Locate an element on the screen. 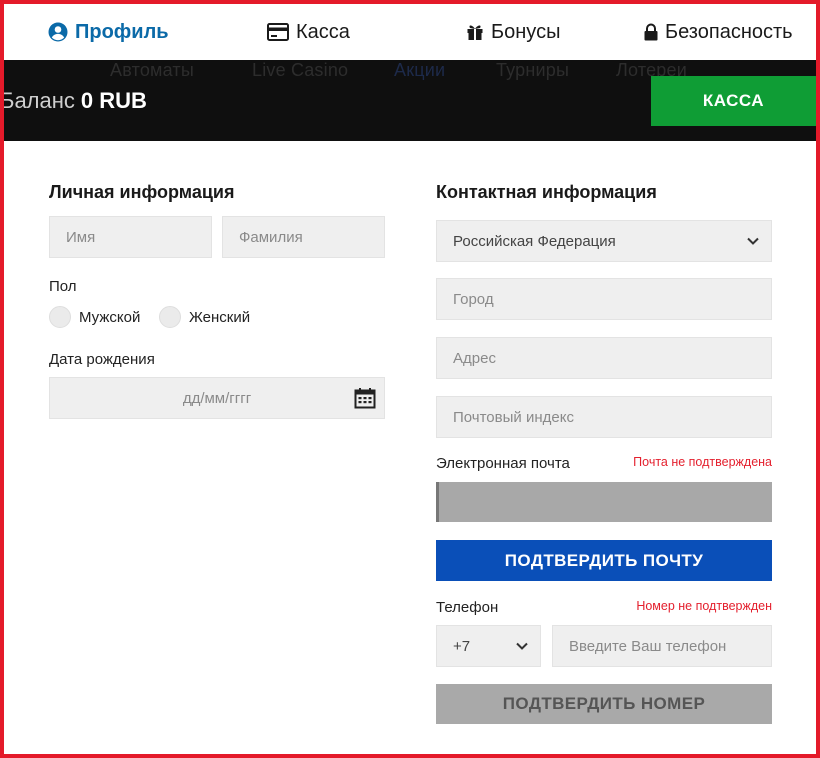 Image resolution: width=820 pixels, height=758 pixels. ghost-nav-item: Автоматы is located at coordinates (152, 70).